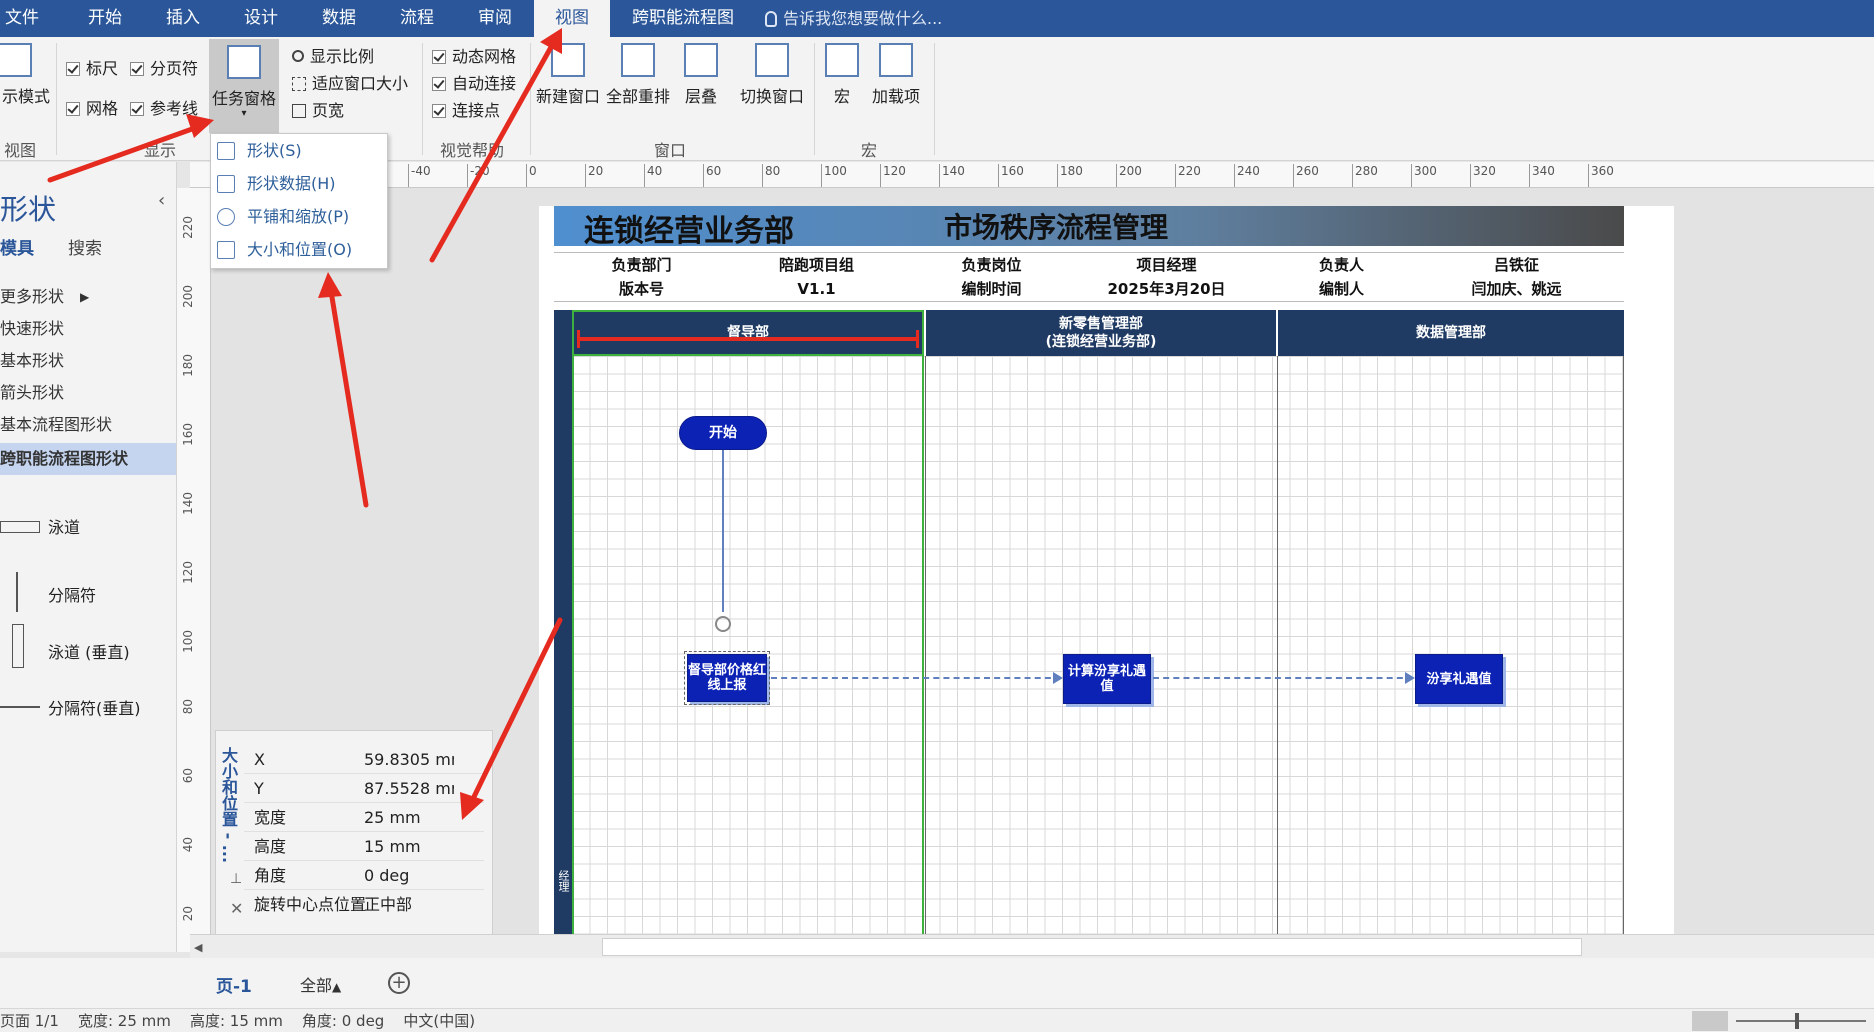 The image size is (1874, 1032). What do you see at coordinates (515, 712) in the screenshot?
I see `annotation-arrow-panel` at bounding box center [515, 712].